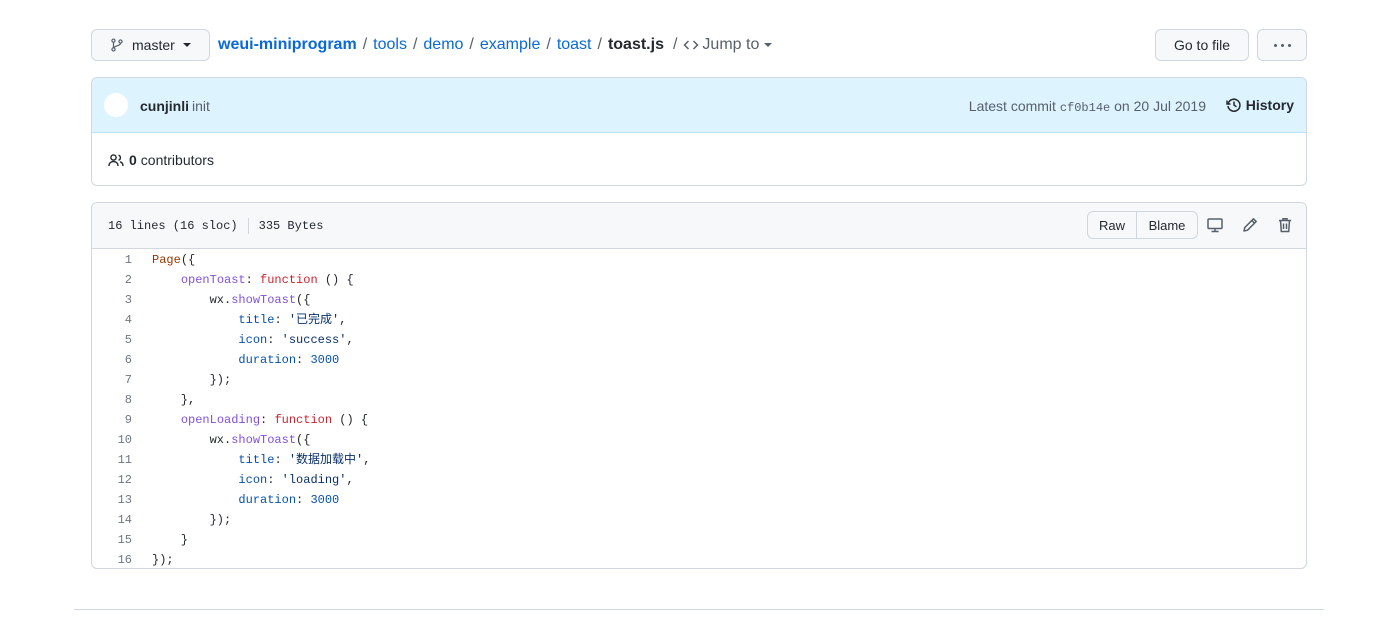 This screenshot has height=642, width=1393. I want to click on history-icon, so click(1233, 105).